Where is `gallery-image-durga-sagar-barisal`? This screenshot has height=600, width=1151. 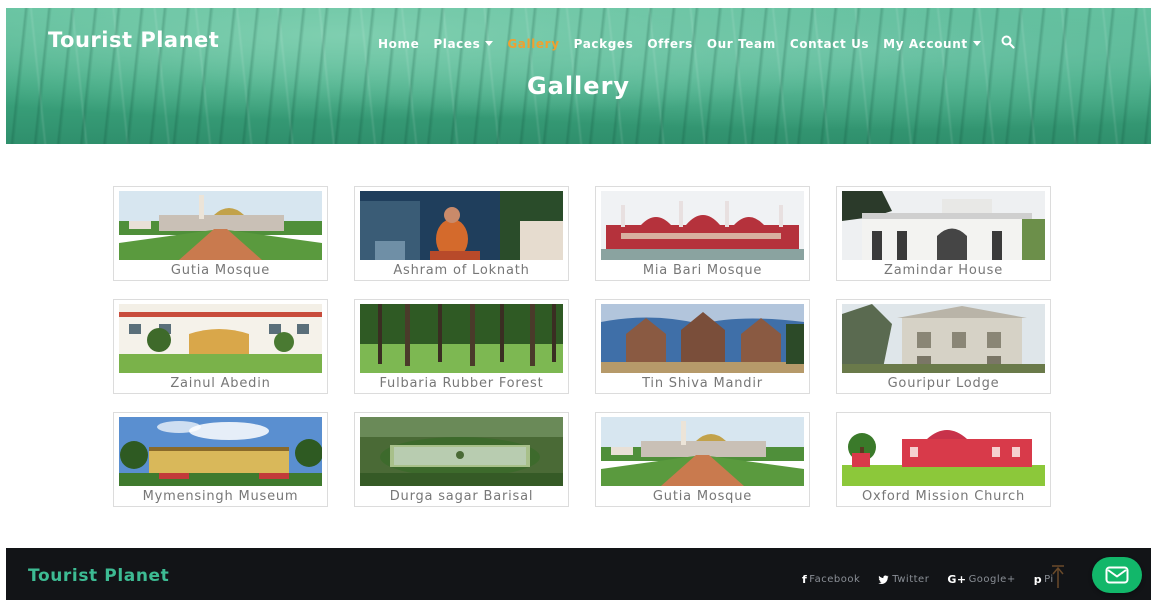
gallery-image-durga-sagar-barisal is located at coordinates (461, 451).